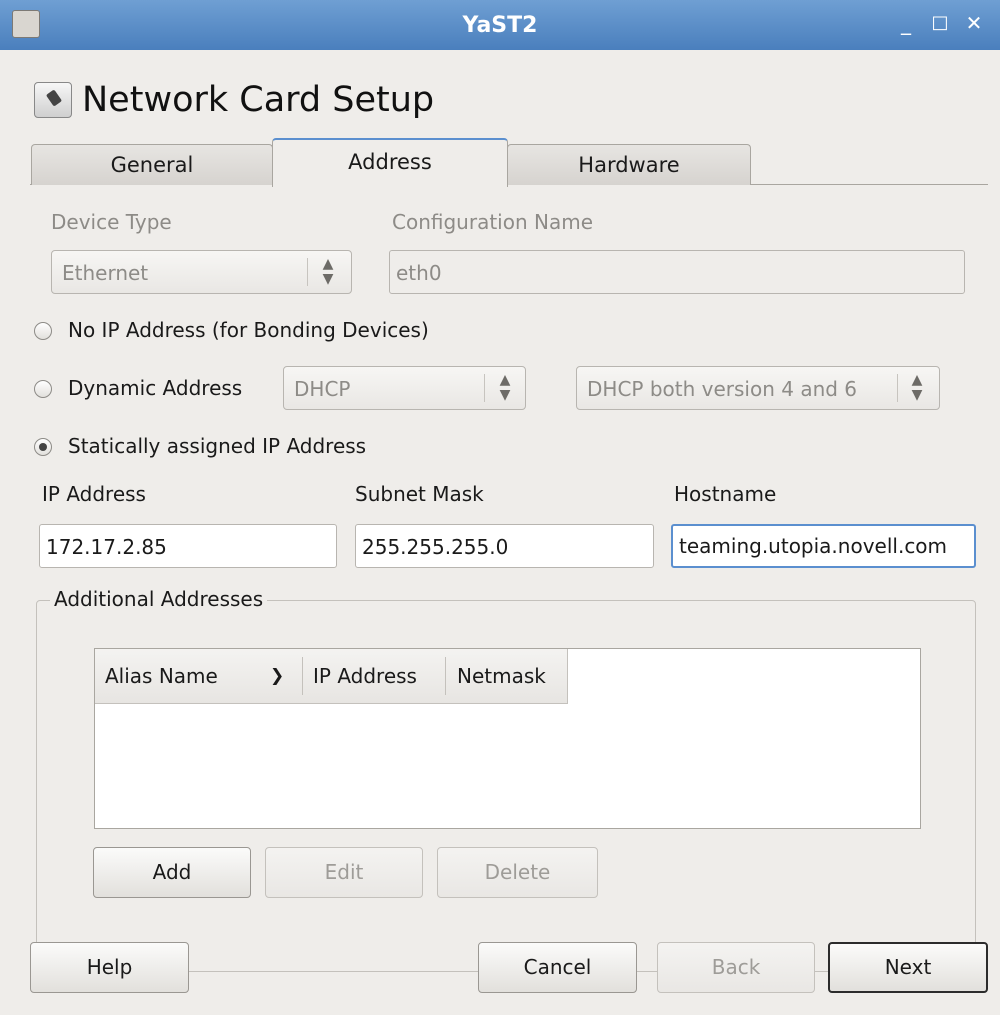  Describe the element at coordinates (629, 164) in the screenshot. I see `tab-hardware: Hardware` at that location.